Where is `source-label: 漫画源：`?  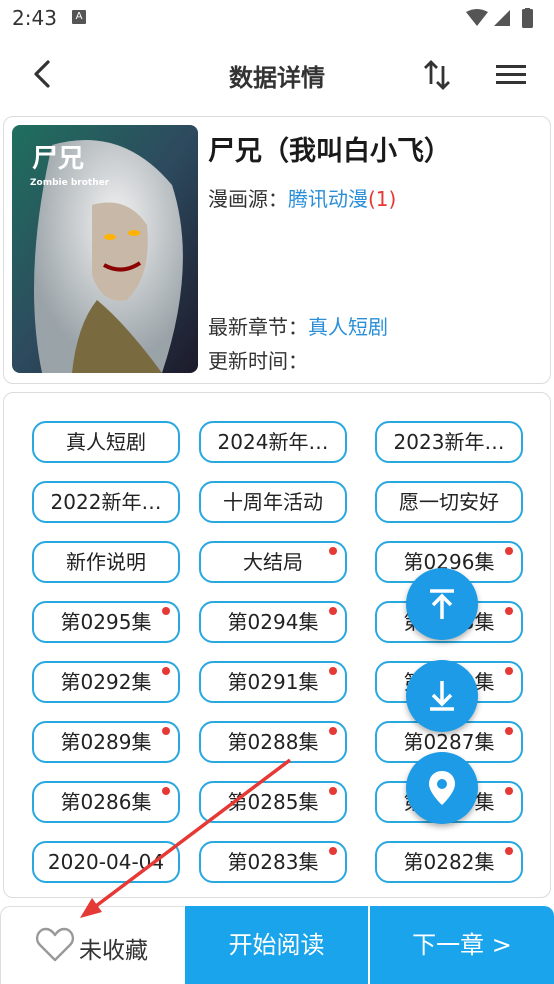
source-label: 漫画源： is located at coordinates (248, 199).